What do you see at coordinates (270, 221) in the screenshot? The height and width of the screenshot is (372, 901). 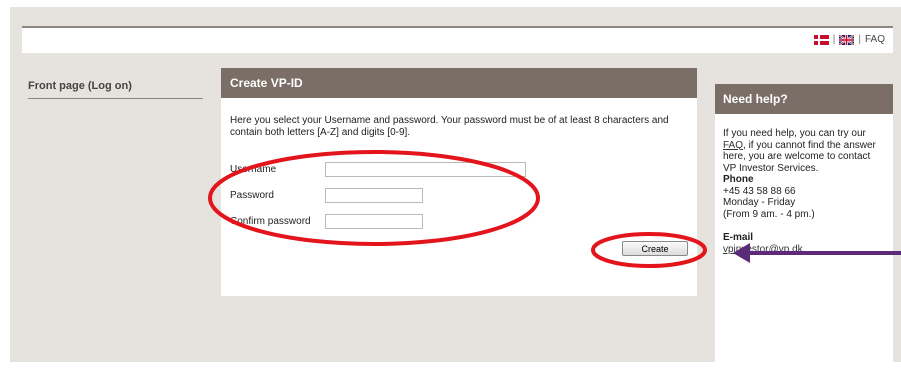 I see `confirm-password-label: Confirm password` at bounding box center [270, 221].